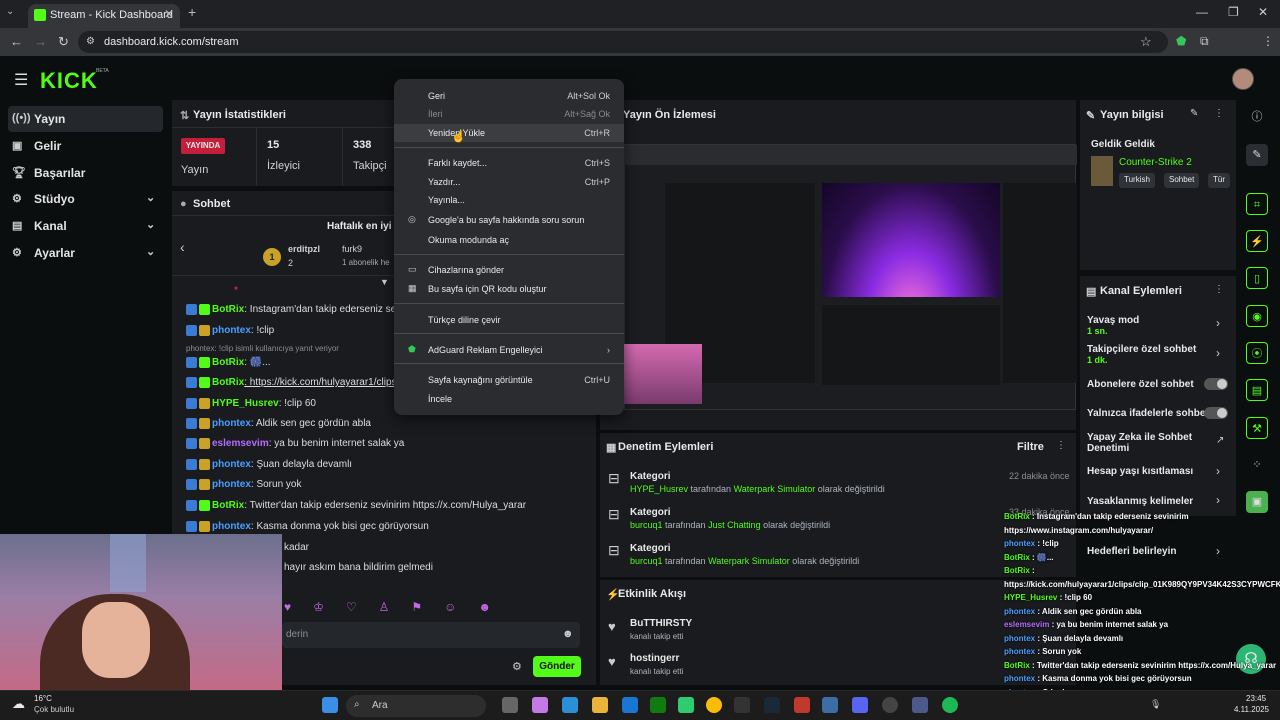 Image resolution: width=1280 pixels, height=720 pixels. What do you see at coordinates (14, 14) in the screenshot?
I see `tab-search-icon: ⌄` at bounding box center [14, 14].